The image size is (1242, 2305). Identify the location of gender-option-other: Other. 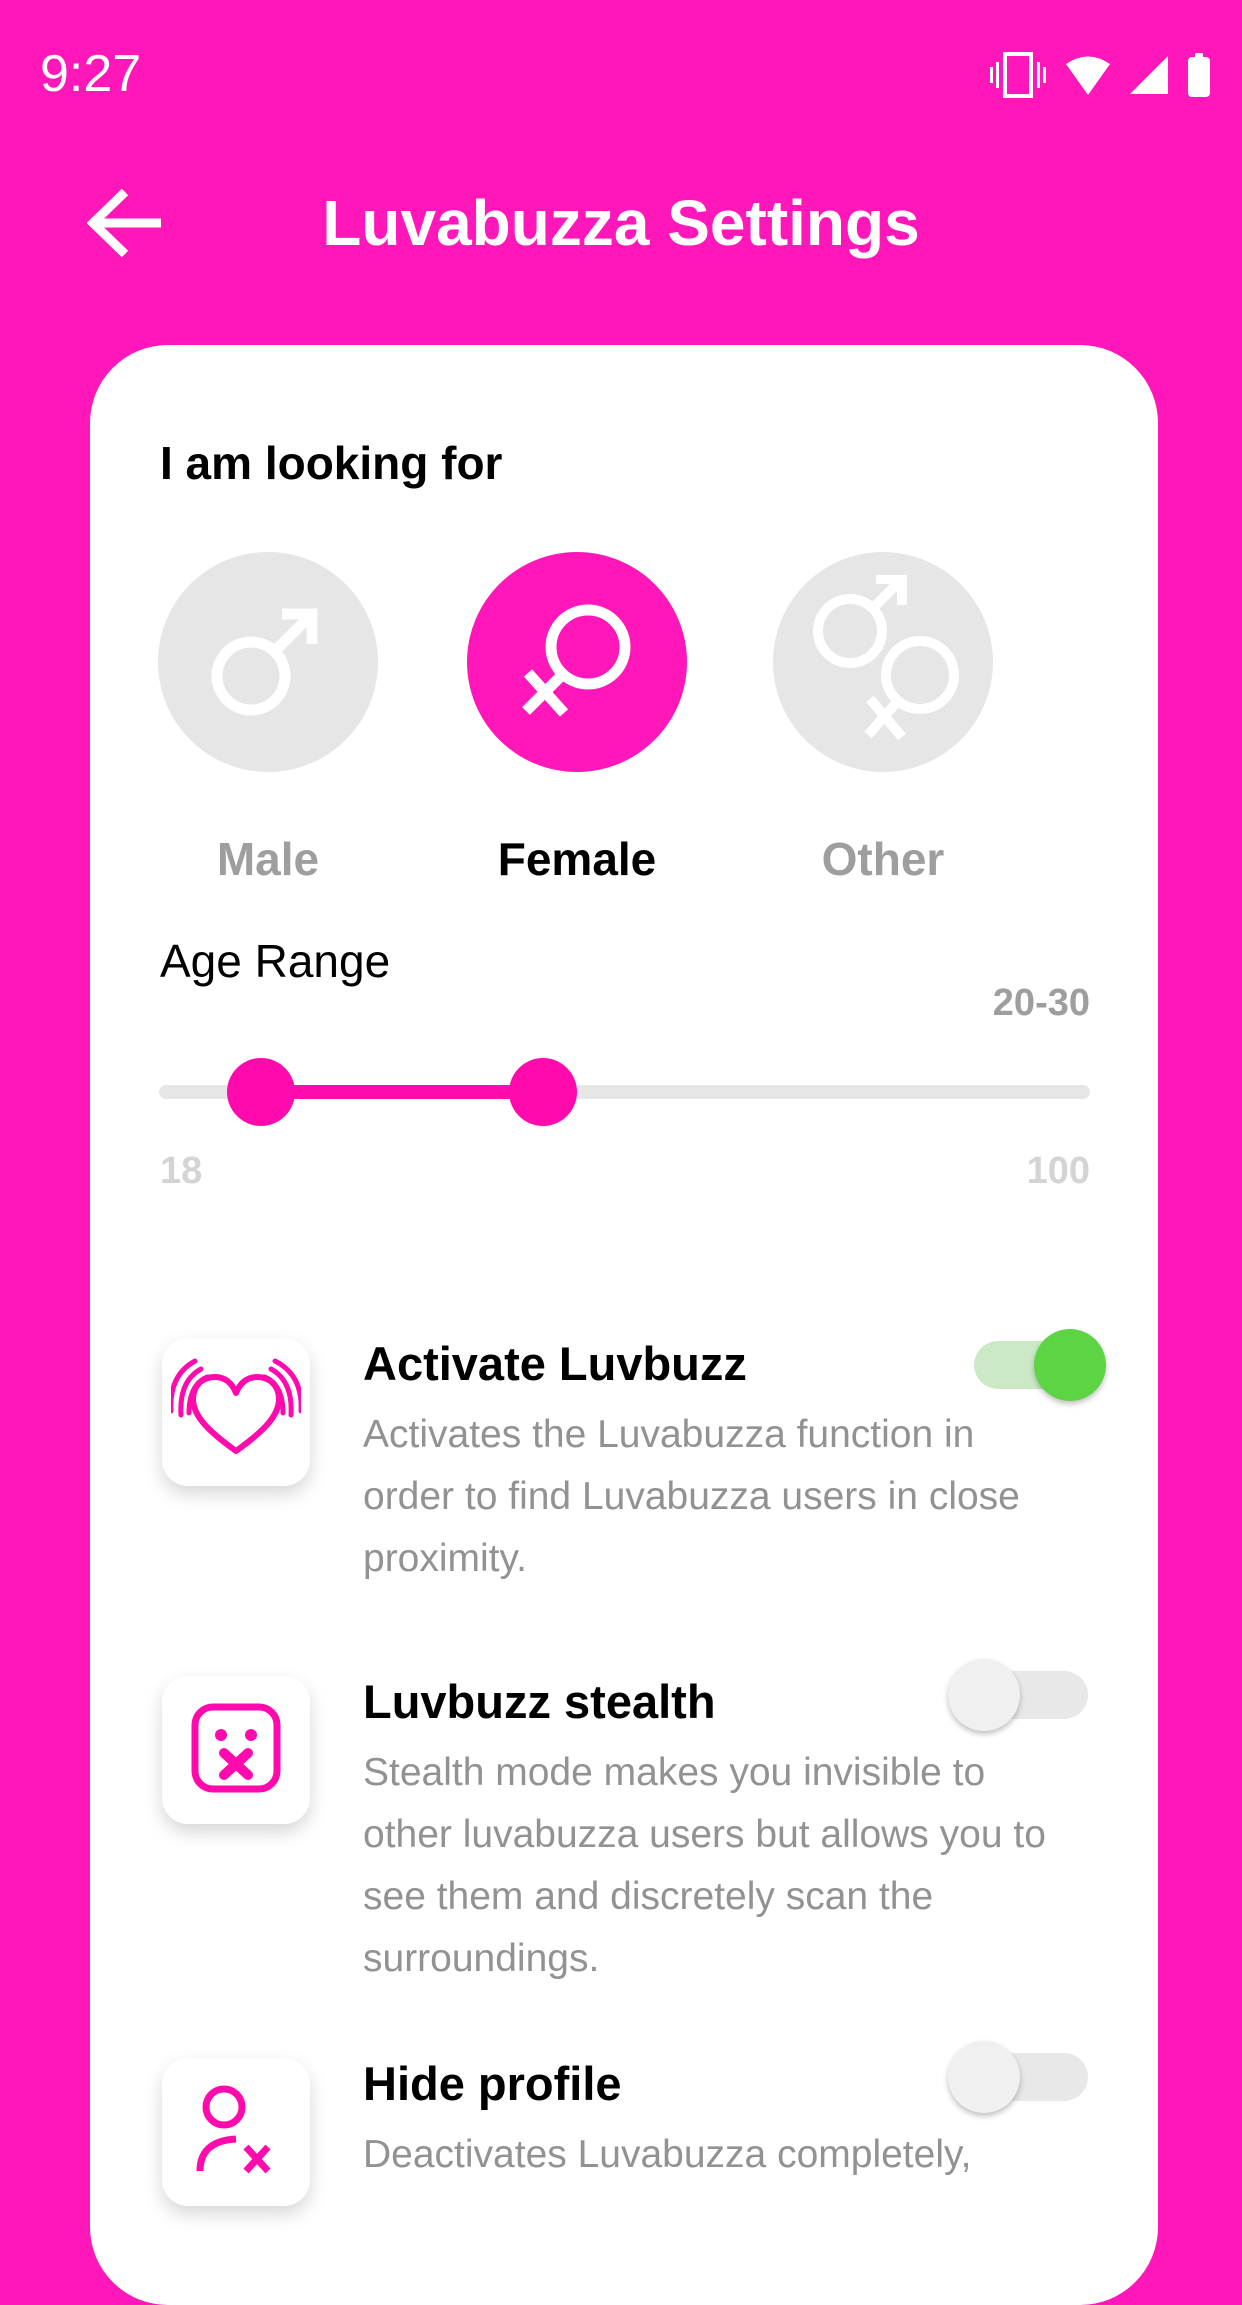
(883, 719).